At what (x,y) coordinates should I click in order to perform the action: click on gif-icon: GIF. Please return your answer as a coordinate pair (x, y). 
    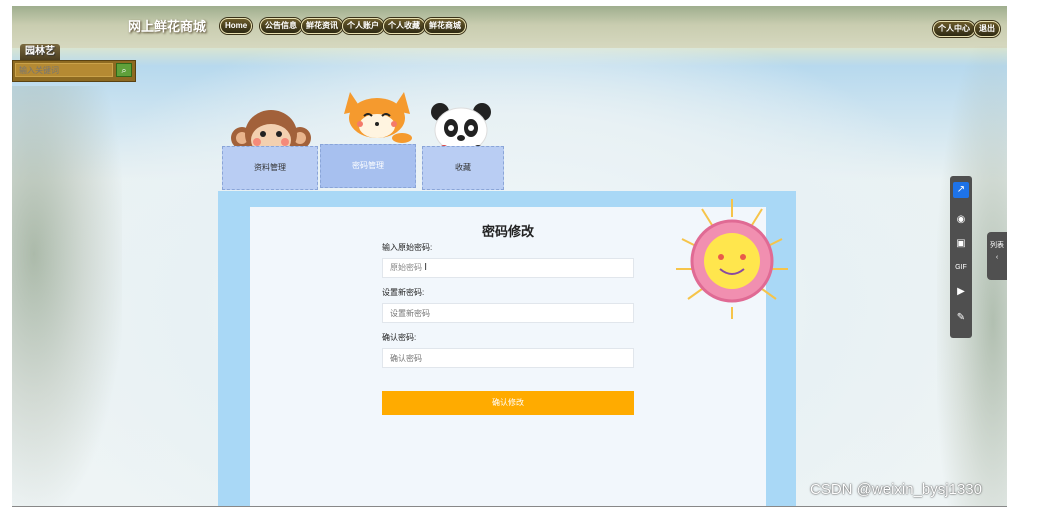
    Looking at the image, I should click on (961, 268).